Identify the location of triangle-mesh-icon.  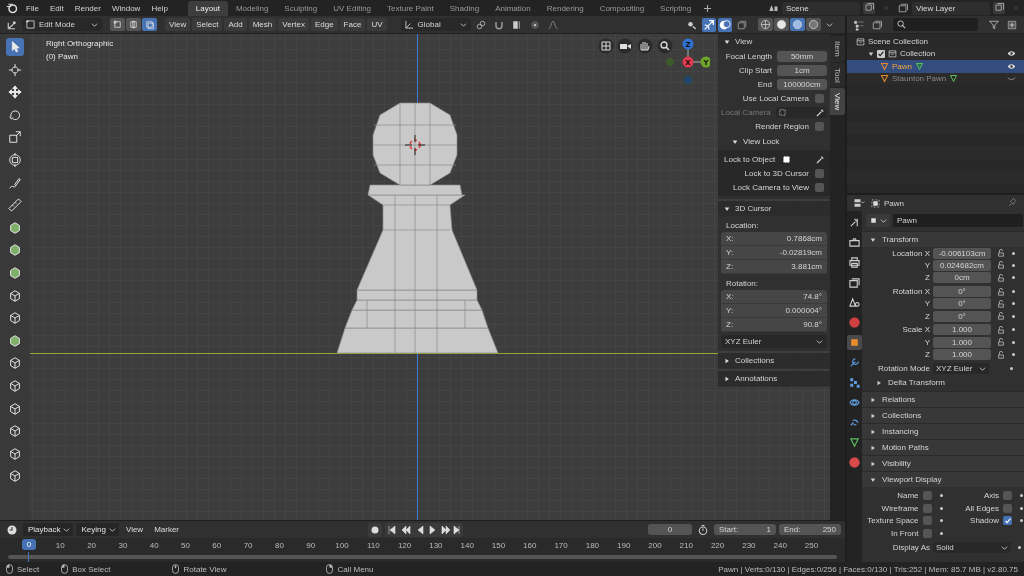
(954, 79).